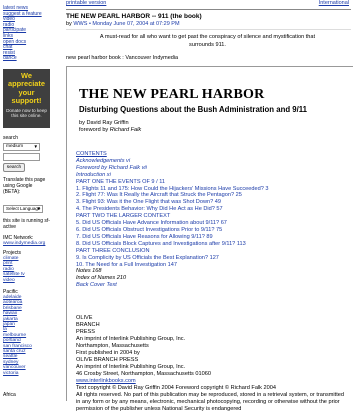 The image size is (353, 413). What do you see at coordinates (24, 186) in the screenshot?
I see `translate-text: Translate this page using Google (BETA):` at bounding box center [24, 186].